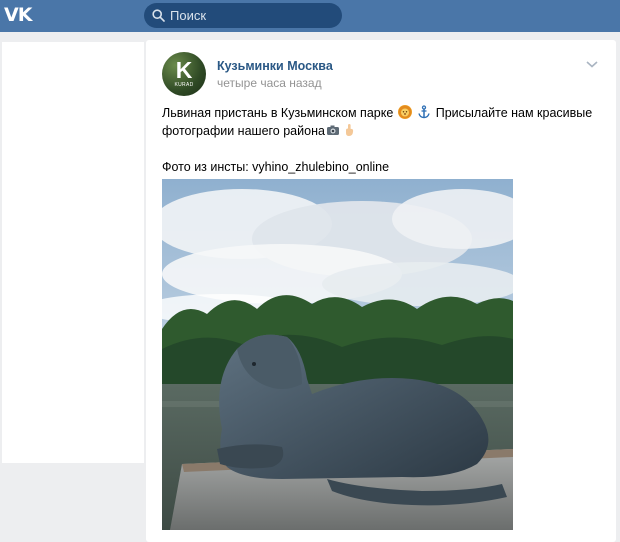 The height and width of the screenshot is (542, 620). What do you see at coordinates (278, 113) in the screenshot?
I see `post-text-line1: Львиная пристань в Кузьминском парке` at bounding box center [278, 113].